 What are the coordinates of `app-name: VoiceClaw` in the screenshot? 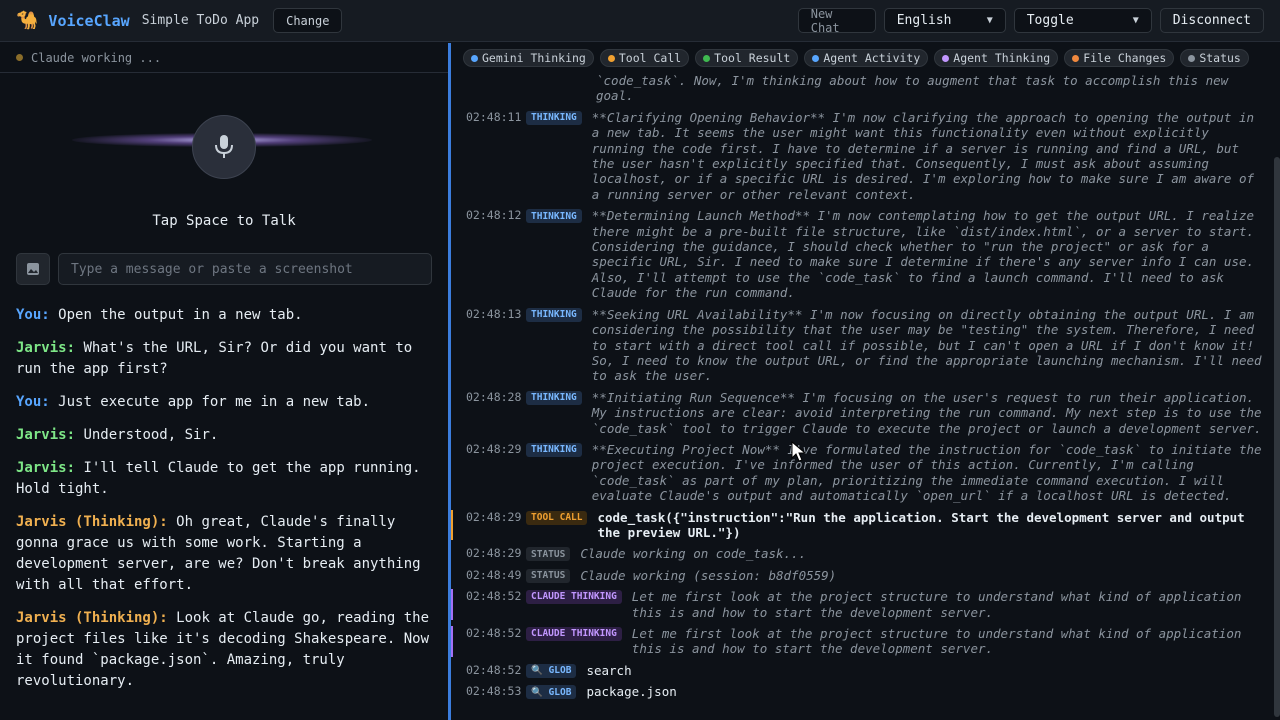 It's located at (89, 20).